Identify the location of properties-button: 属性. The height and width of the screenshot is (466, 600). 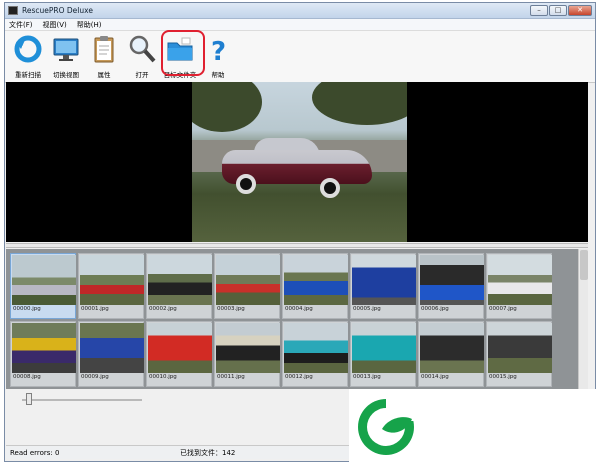
(104, 56).